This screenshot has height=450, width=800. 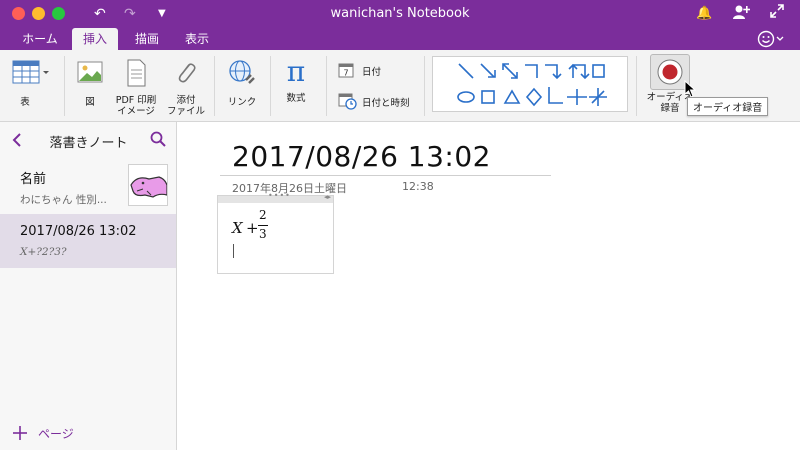 What do you see at coordinates (136, 100) in the screenshot?
I see `pdf-label-line1: PDF 印刷` at bounding box center [136, 100].